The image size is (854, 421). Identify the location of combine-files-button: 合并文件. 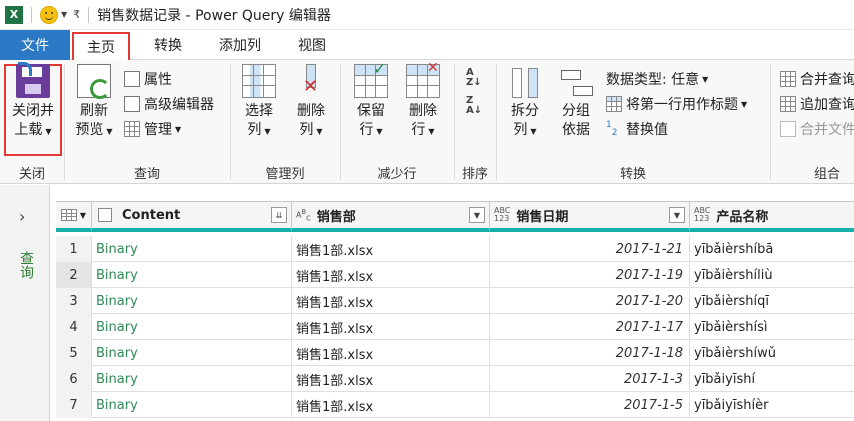
(817, 129).